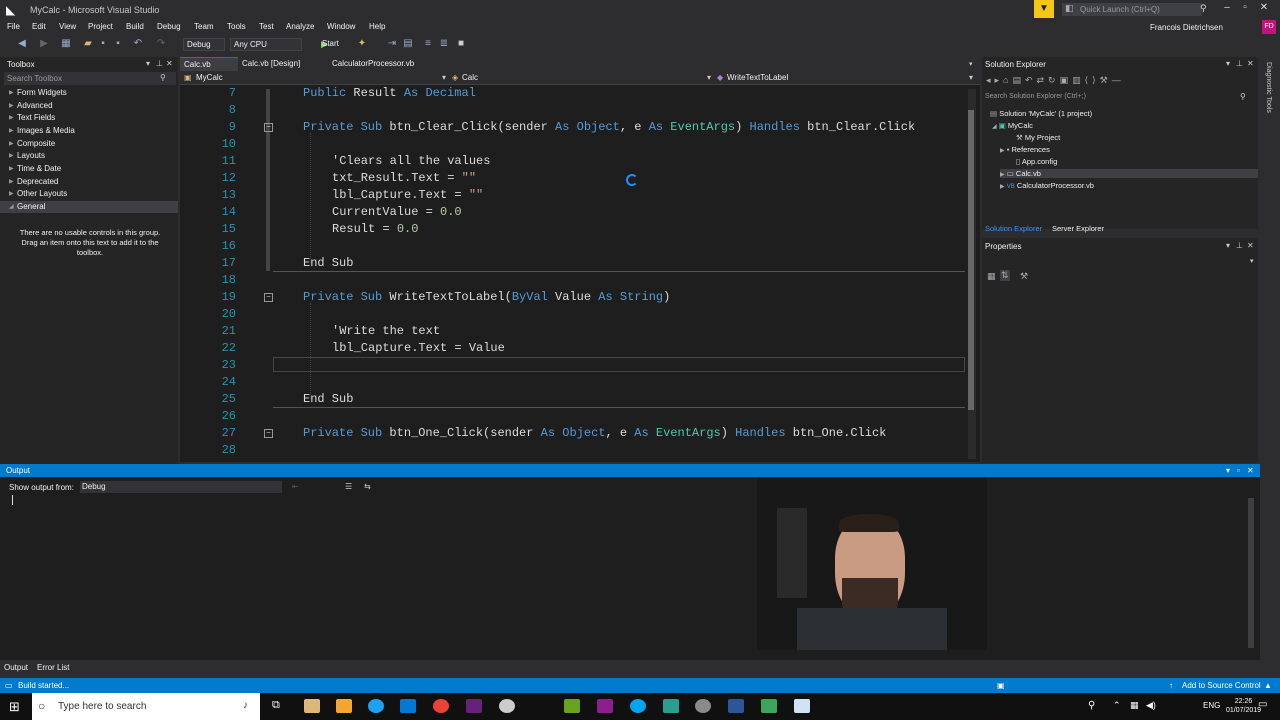 Image resolution: width=1280 pixels, height=720 pixels. What do you see at coordinates (1005, 275) in the screenshot?
I see `alphabetical-icon: ⇅` at bounding box center [1005, 275].